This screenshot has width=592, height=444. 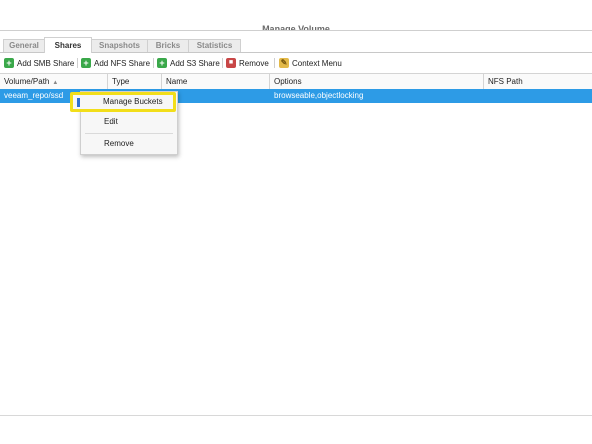 I want to click on menu-separator, so click(x=129, y=133).